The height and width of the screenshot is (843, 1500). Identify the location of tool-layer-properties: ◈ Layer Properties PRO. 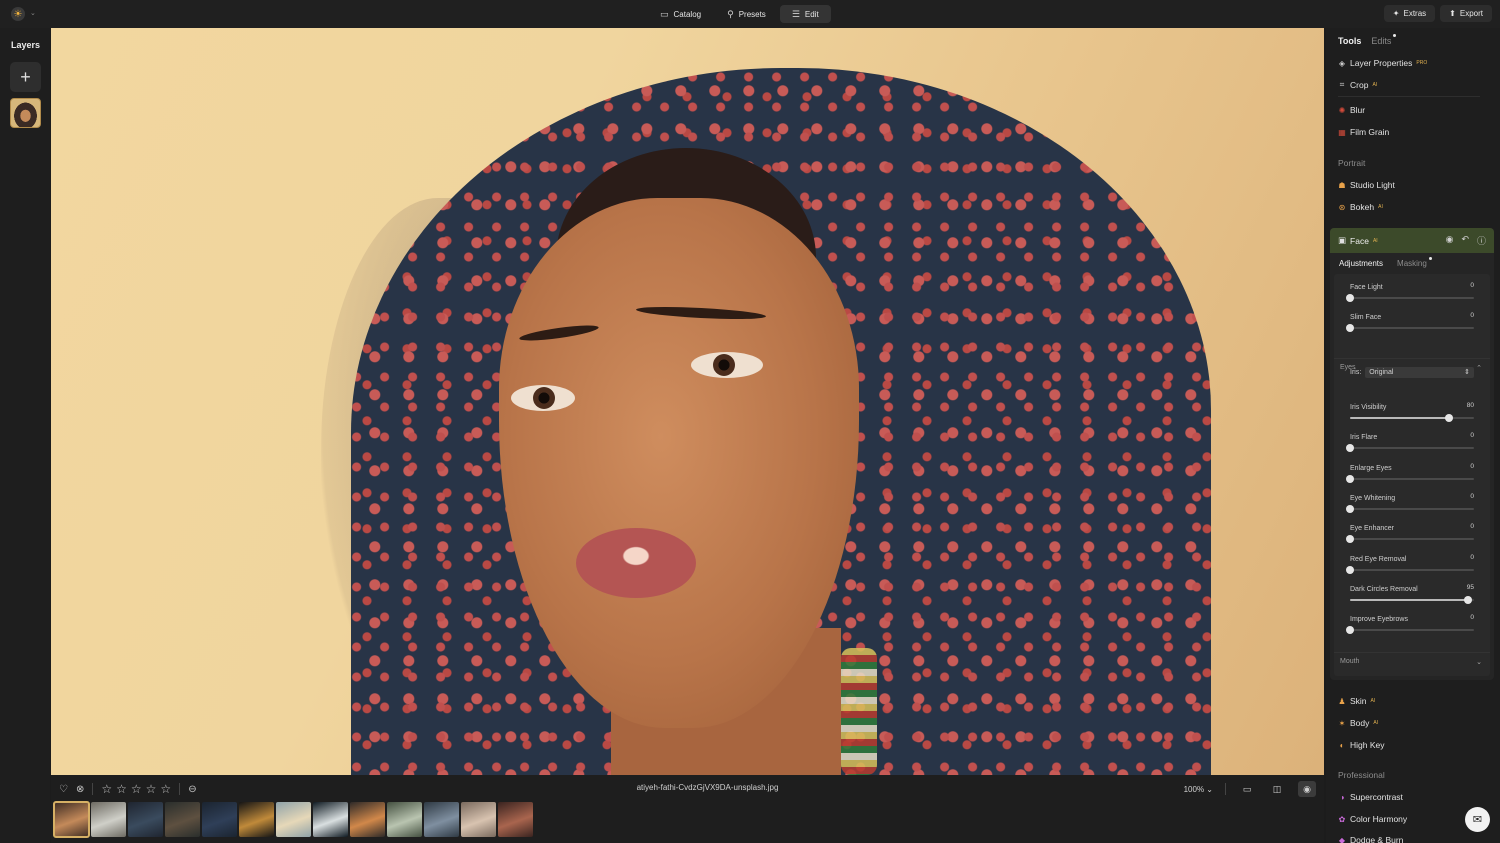
(1382, 63).